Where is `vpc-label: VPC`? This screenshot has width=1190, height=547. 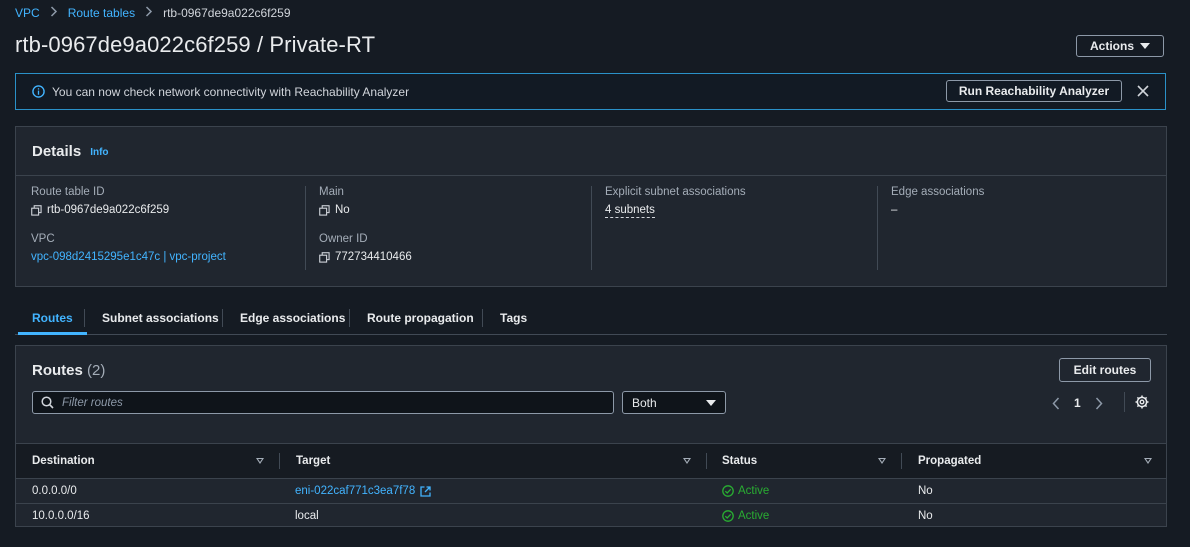
vpc-label: VPC is located at coordinates (43, 239).